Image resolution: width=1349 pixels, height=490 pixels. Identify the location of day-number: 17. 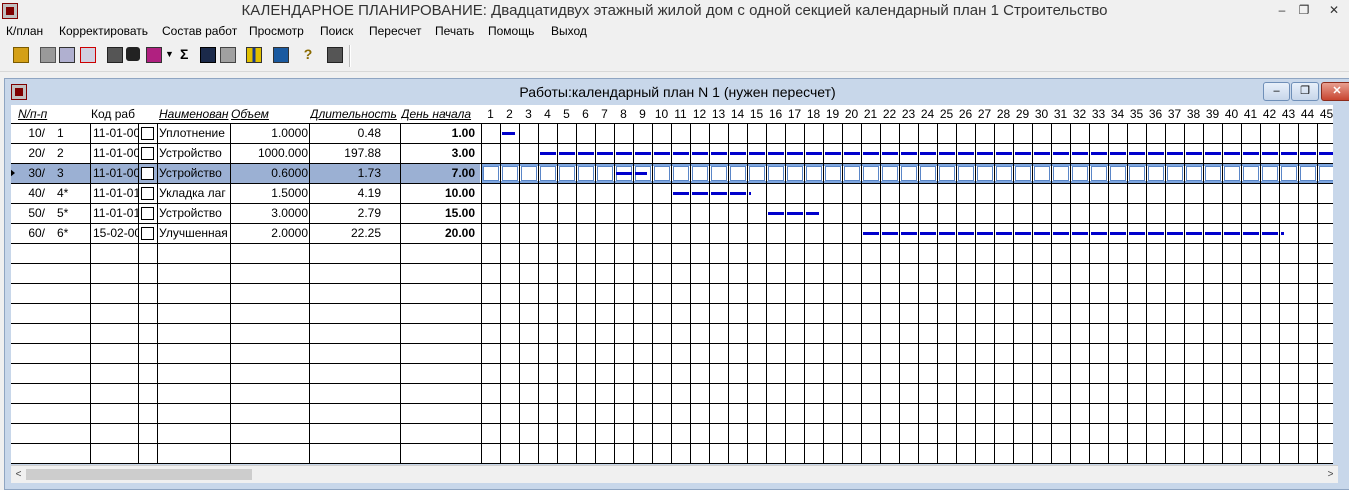
(794, 114).